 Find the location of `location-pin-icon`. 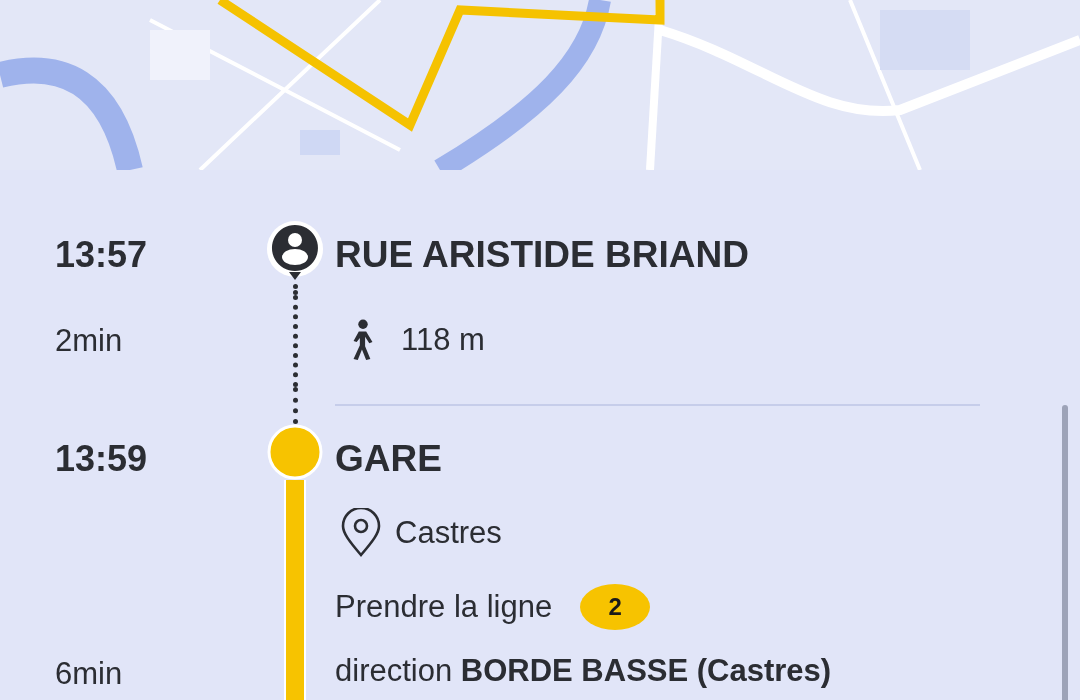

location-pin-icon is located at coordinates (361, 532).